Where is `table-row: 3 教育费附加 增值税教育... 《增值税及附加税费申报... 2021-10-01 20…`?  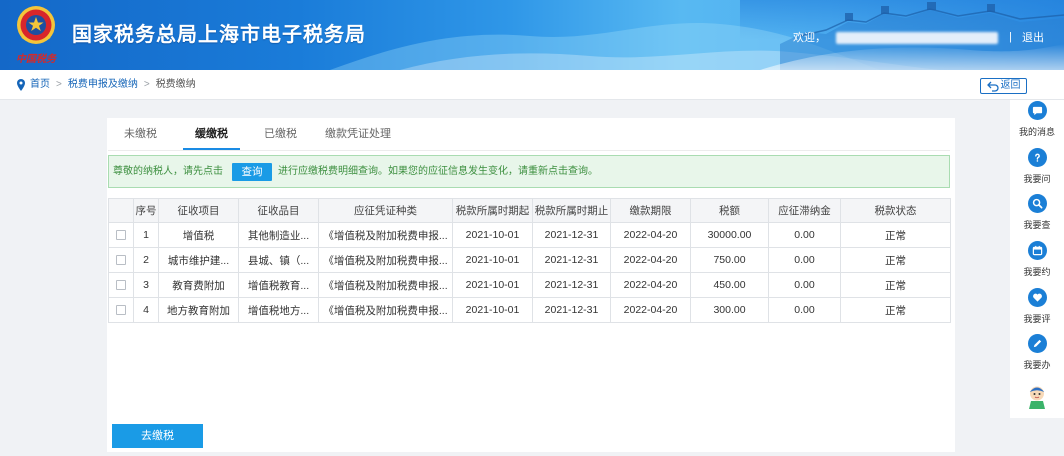
table-row: 3 教育费附加 增值税教育... 《增值税及附加税费申报... 2021-10-01 20… is located at coordinates (529, 285).